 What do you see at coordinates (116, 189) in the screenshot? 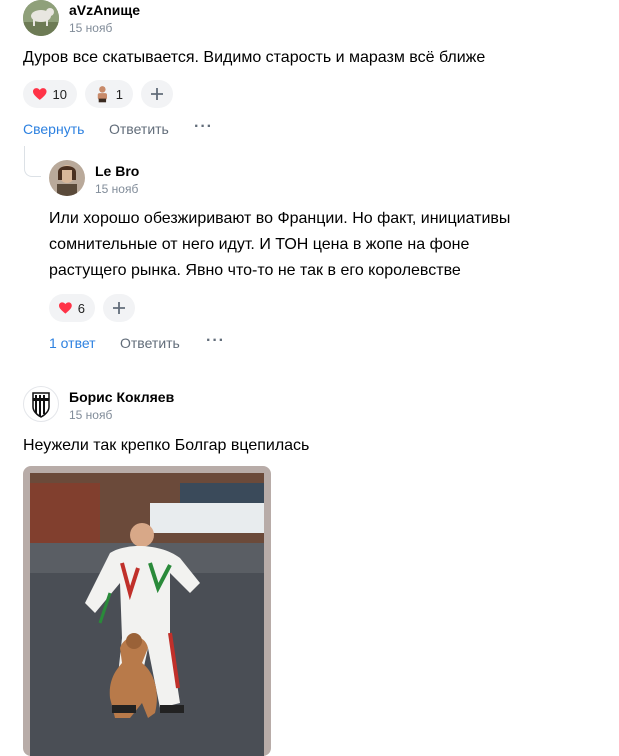
I see `reply-date: 15 нояб` at bounding box center [116, 189].